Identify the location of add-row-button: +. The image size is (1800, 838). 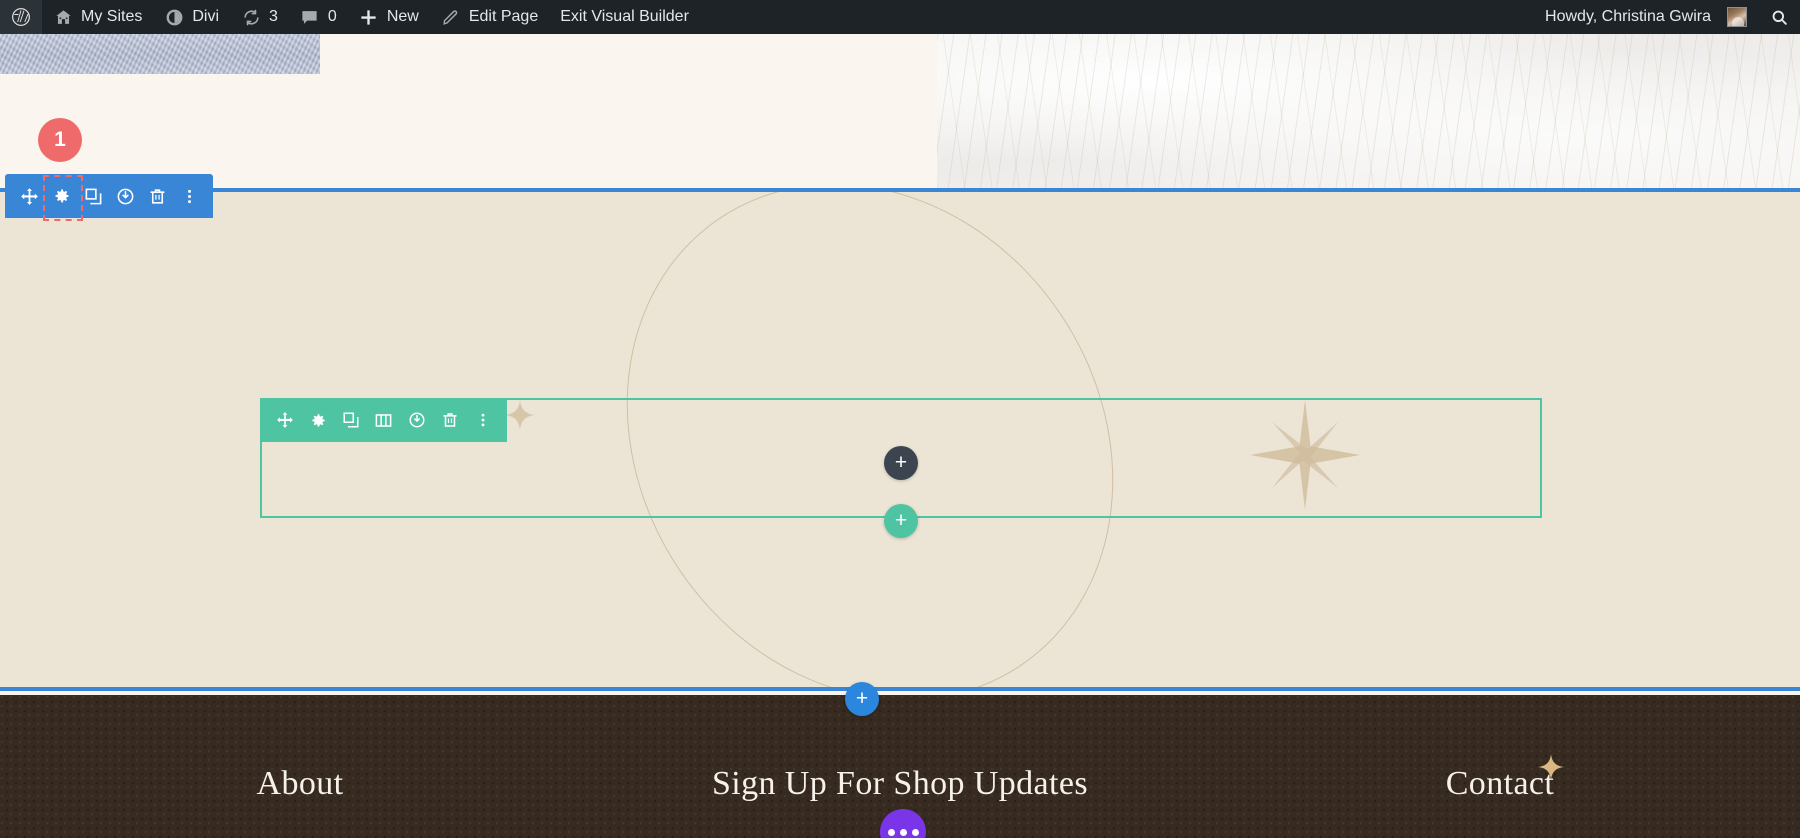
(901, 521).